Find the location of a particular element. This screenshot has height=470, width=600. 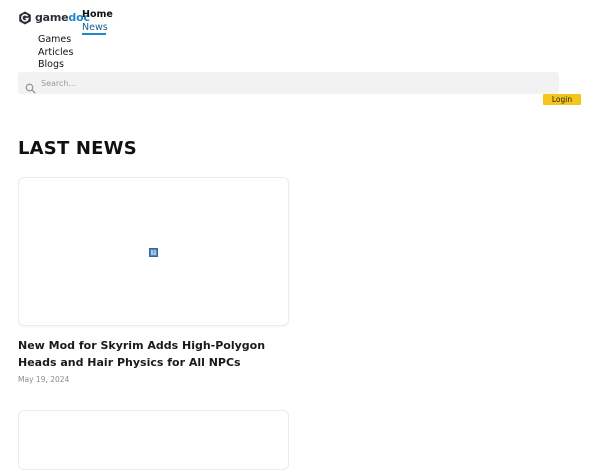

nav-news-link: News is located at coordinates (95, 28).